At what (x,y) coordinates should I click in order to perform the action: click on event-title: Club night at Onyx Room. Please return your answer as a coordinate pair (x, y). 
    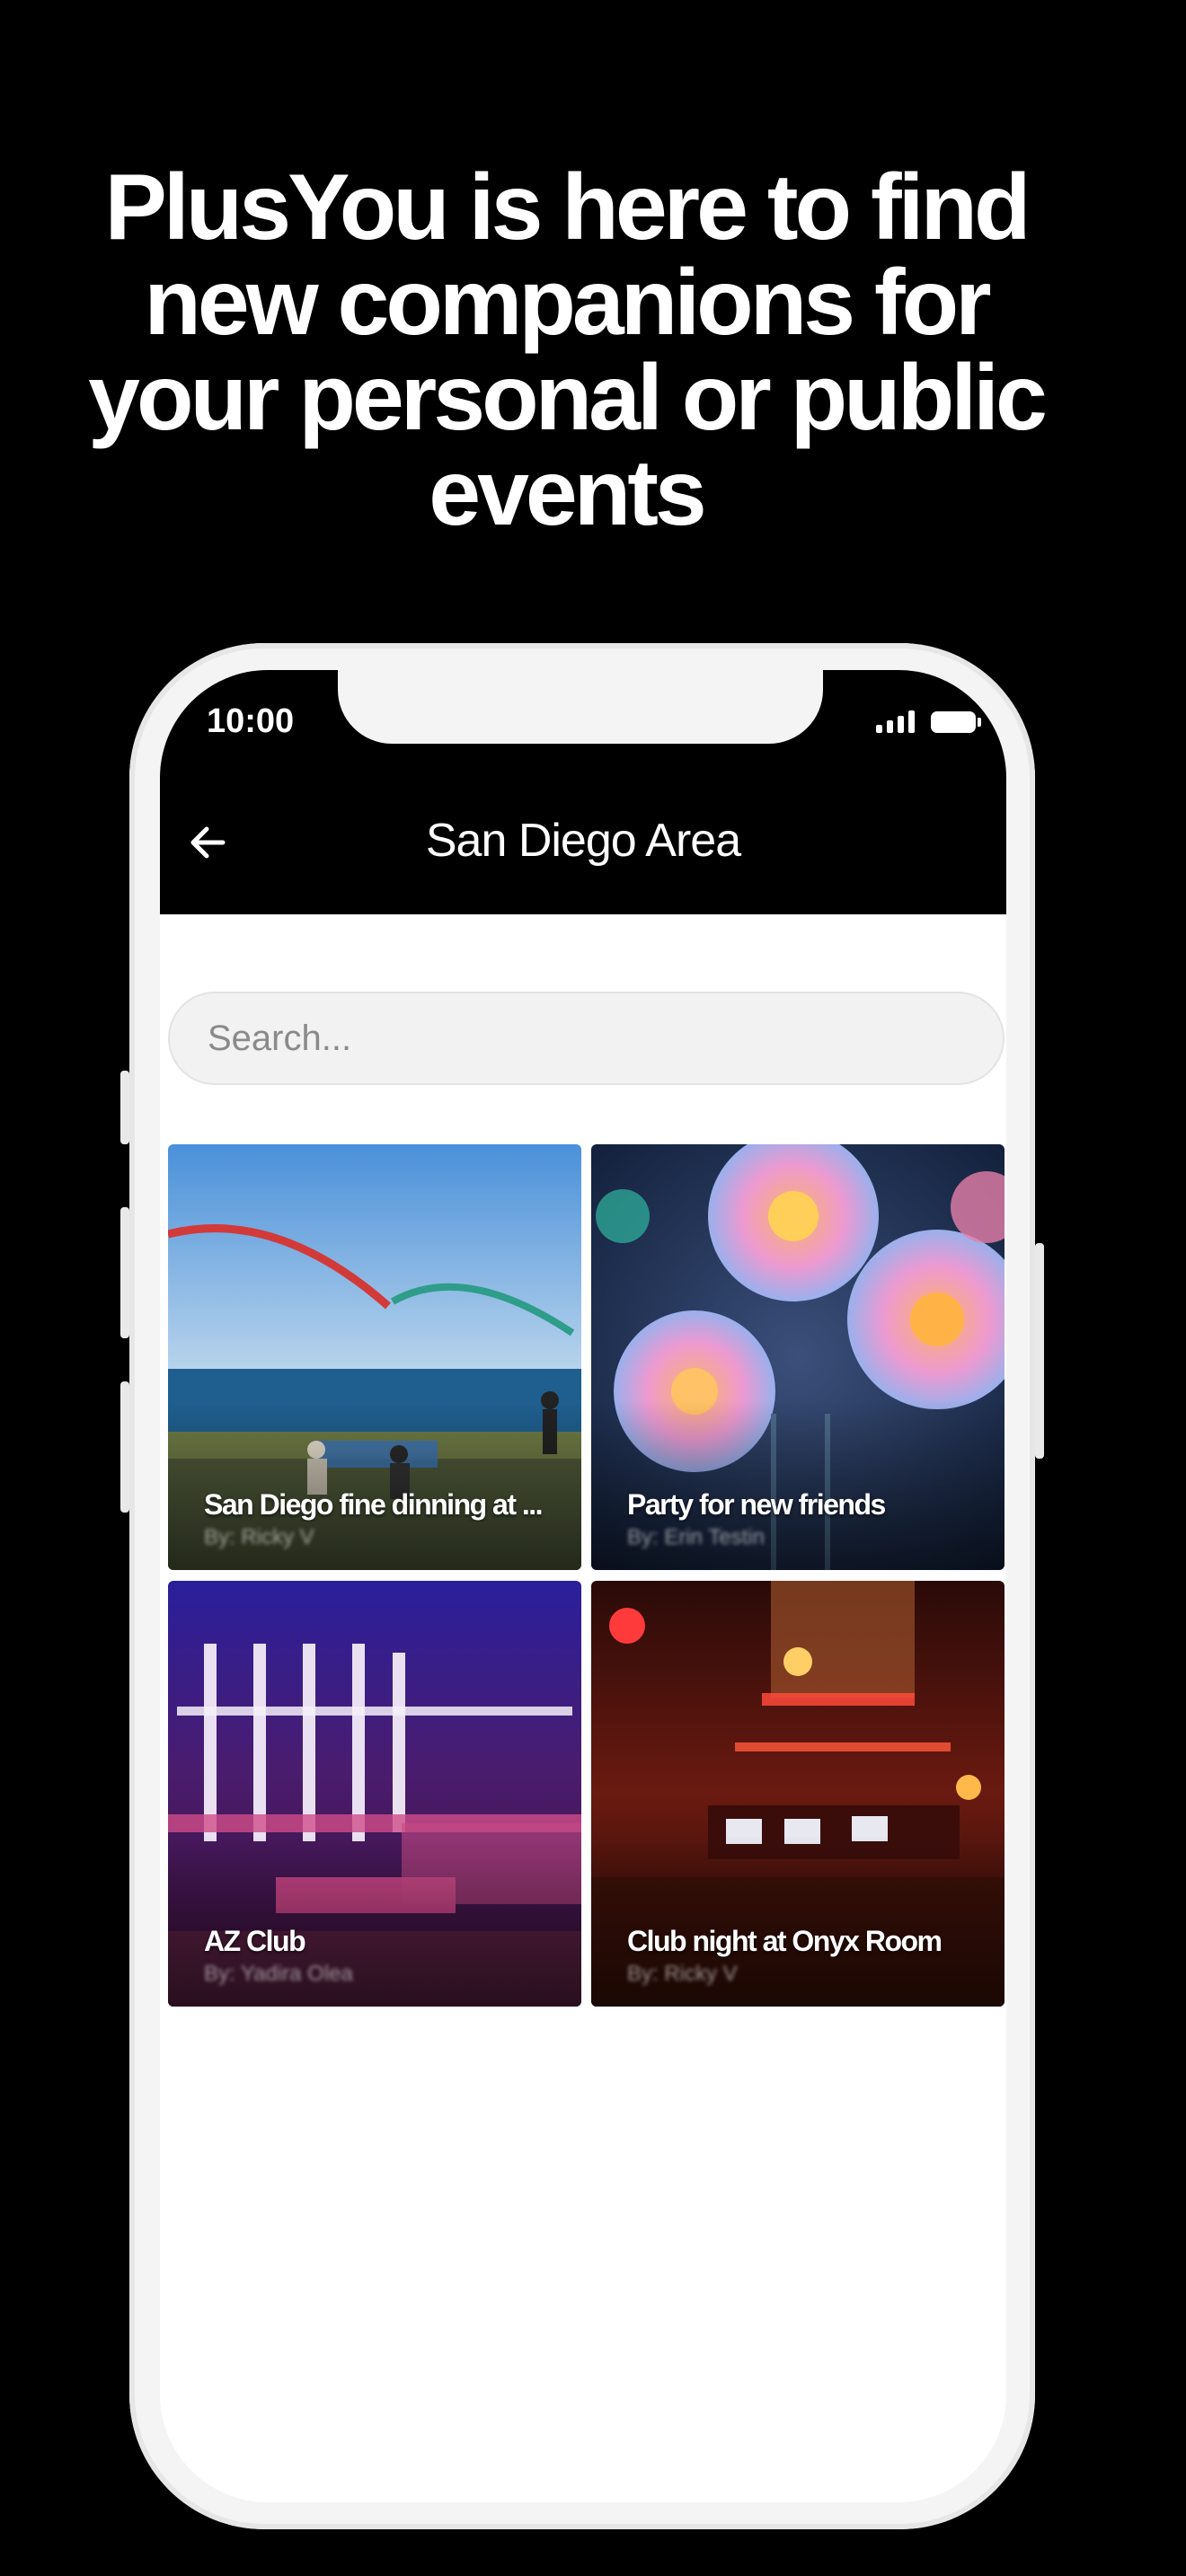
    Looking at the image, I should click on (785, 1941).